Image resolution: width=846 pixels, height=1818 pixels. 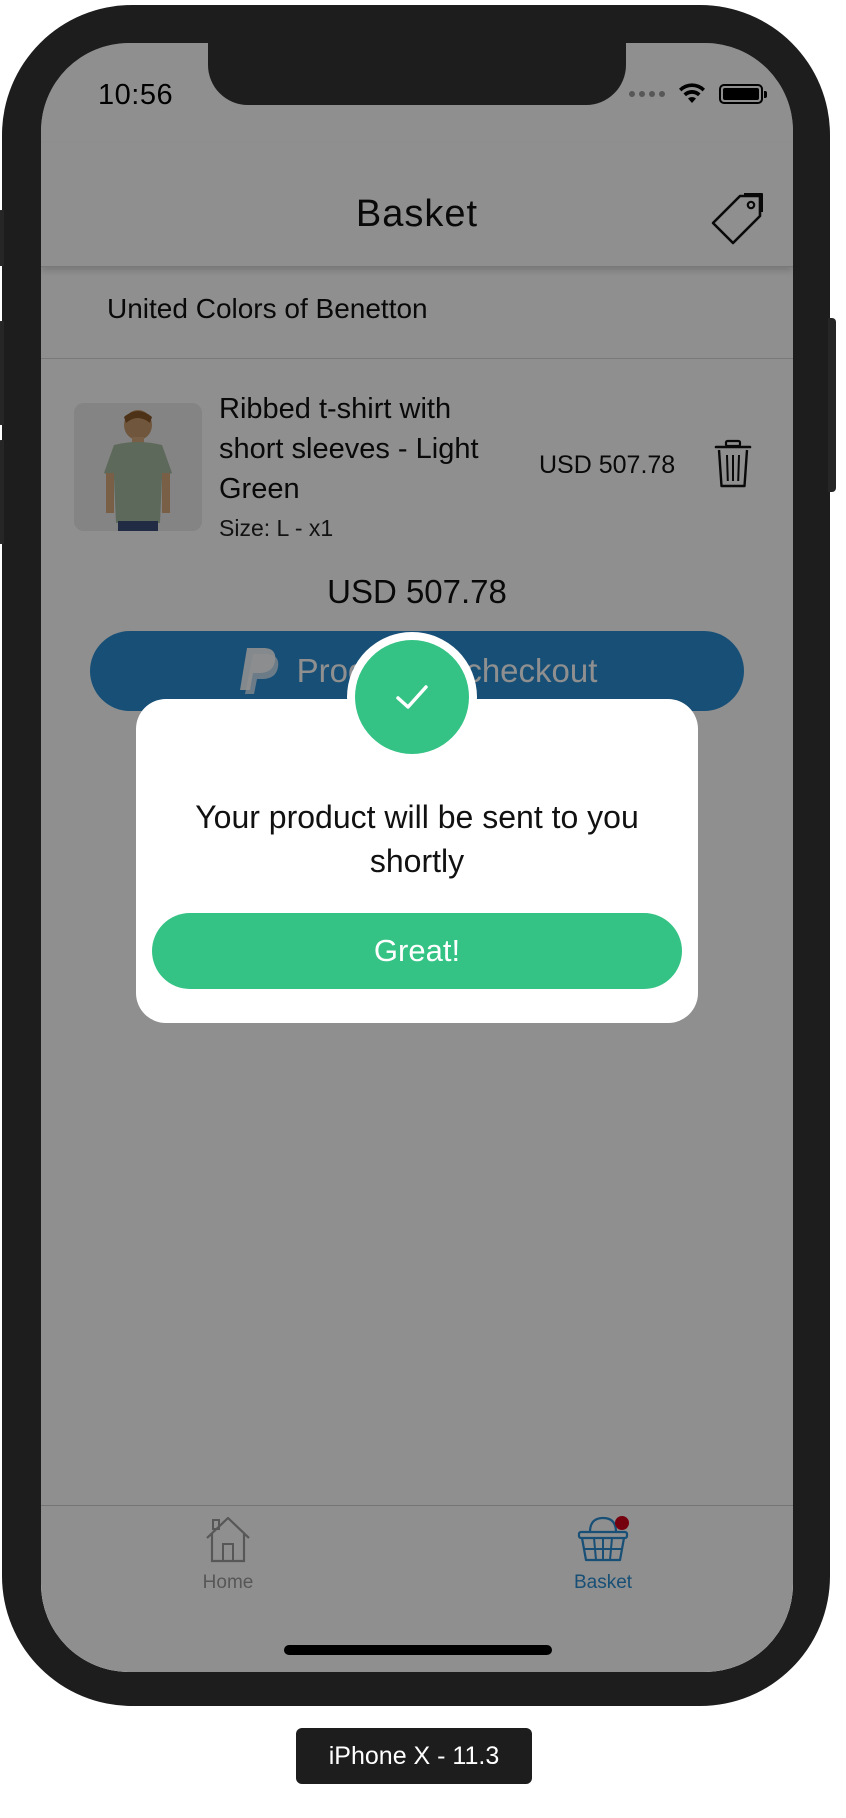 What do you see at coordinates (2, 492) in the screenshot?
I see `volume-down-button` at bounding box center [2, 492].